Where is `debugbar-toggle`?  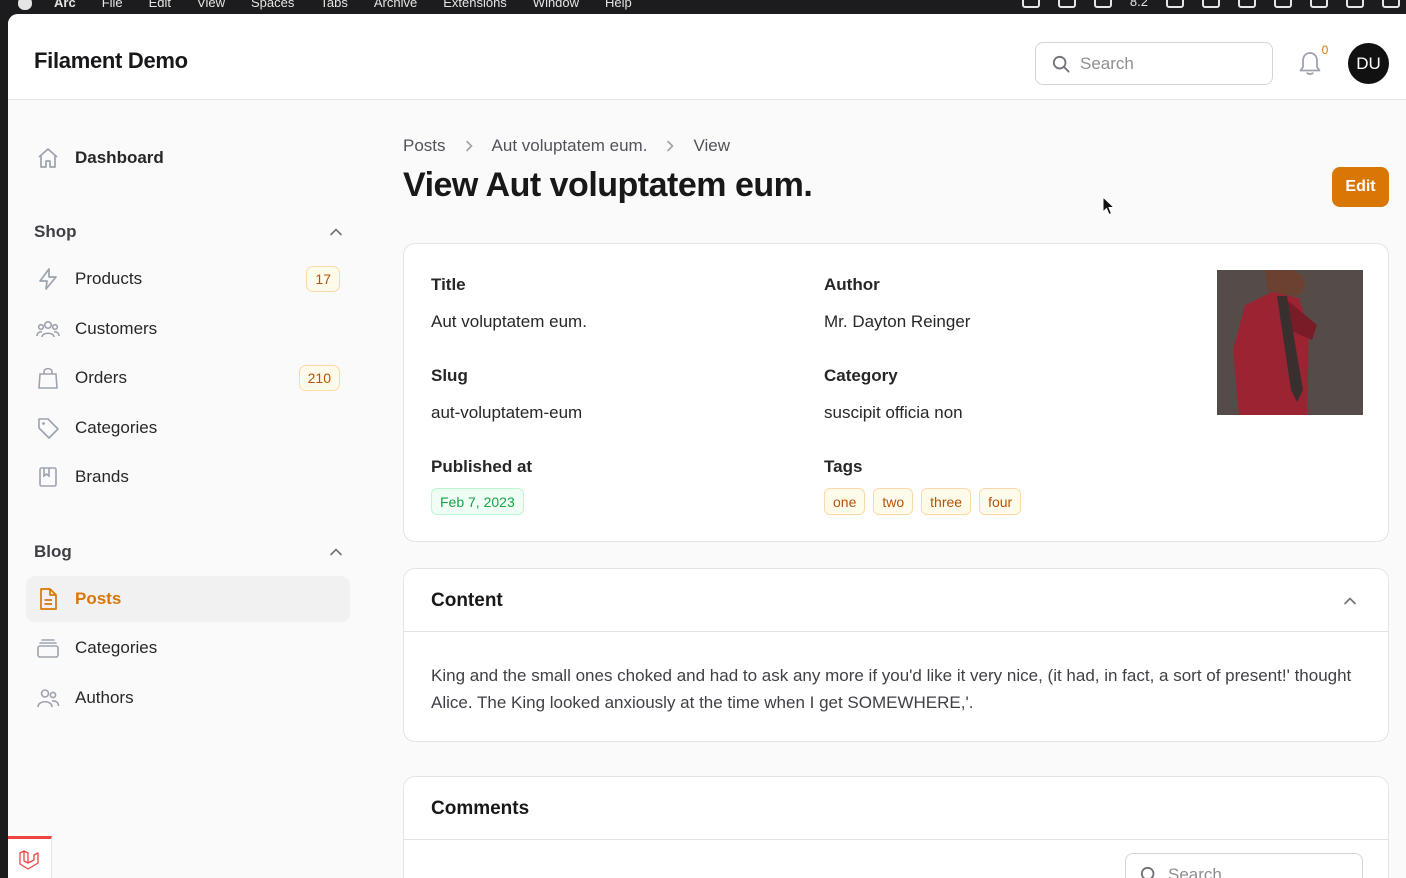 debugbar-toggle is located at coordinates (30, 857).